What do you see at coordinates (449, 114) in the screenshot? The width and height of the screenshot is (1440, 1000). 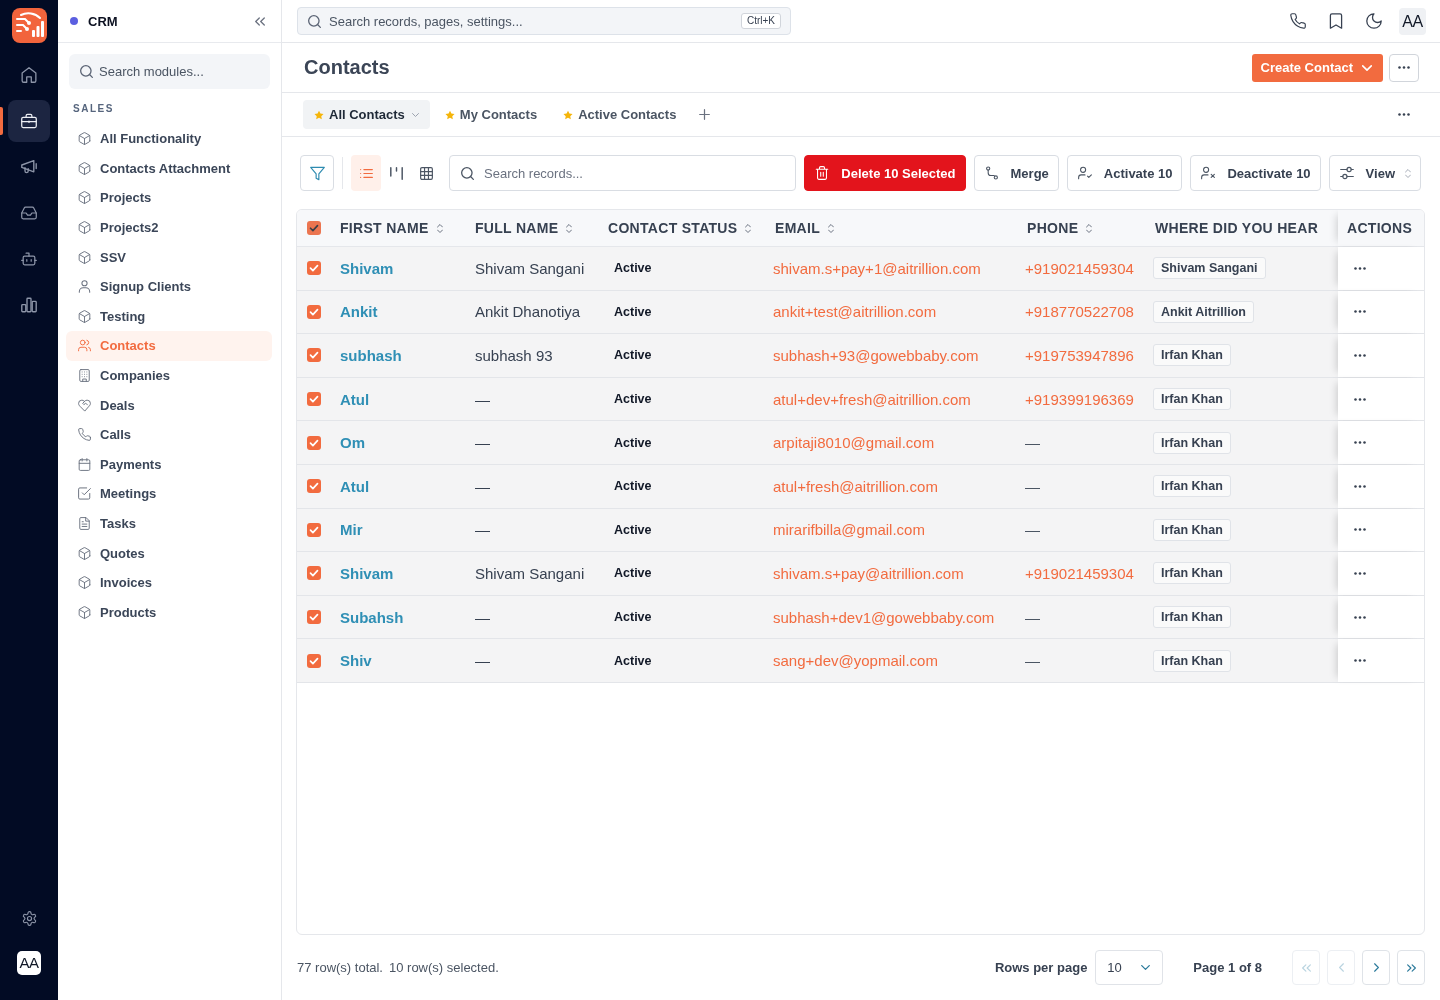 I see `star-icon` at bounding box center [449, 114].